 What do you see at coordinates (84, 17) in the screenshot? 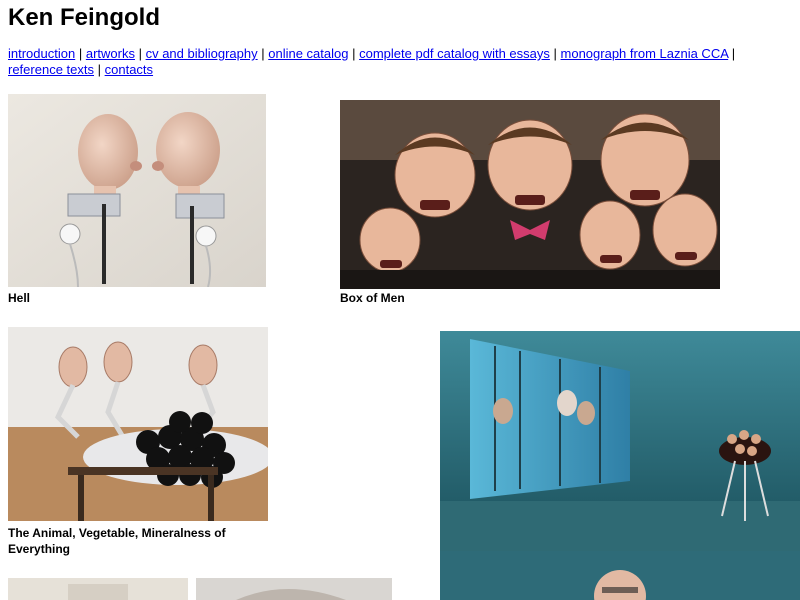
I see `site-title: Ken Feingold` at bounding box center [84, 17].